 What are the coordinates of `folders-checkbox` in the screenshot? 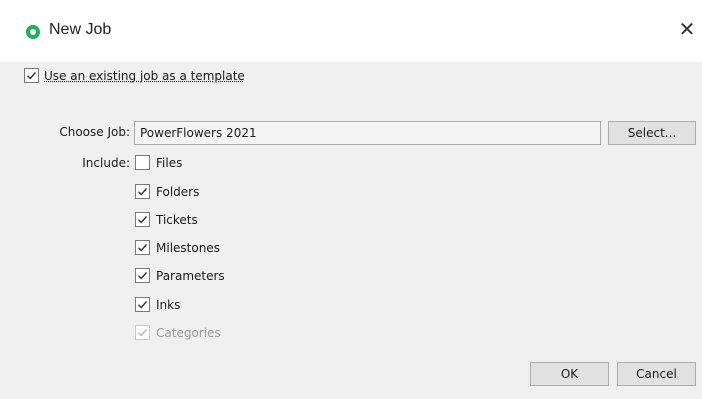 It's located at (142, 191).